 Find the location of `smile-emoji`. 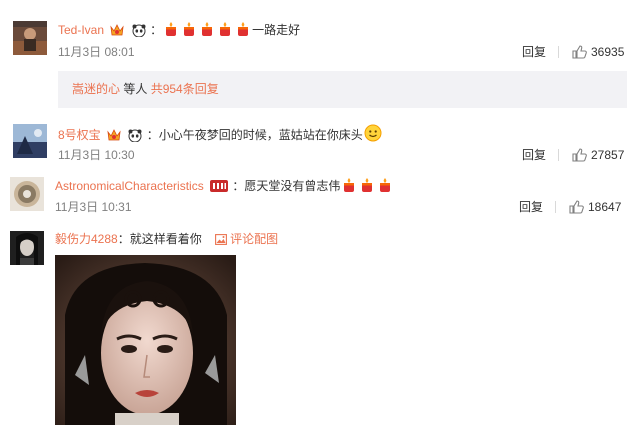

smile-emoji is located at coordinates (373, 135).